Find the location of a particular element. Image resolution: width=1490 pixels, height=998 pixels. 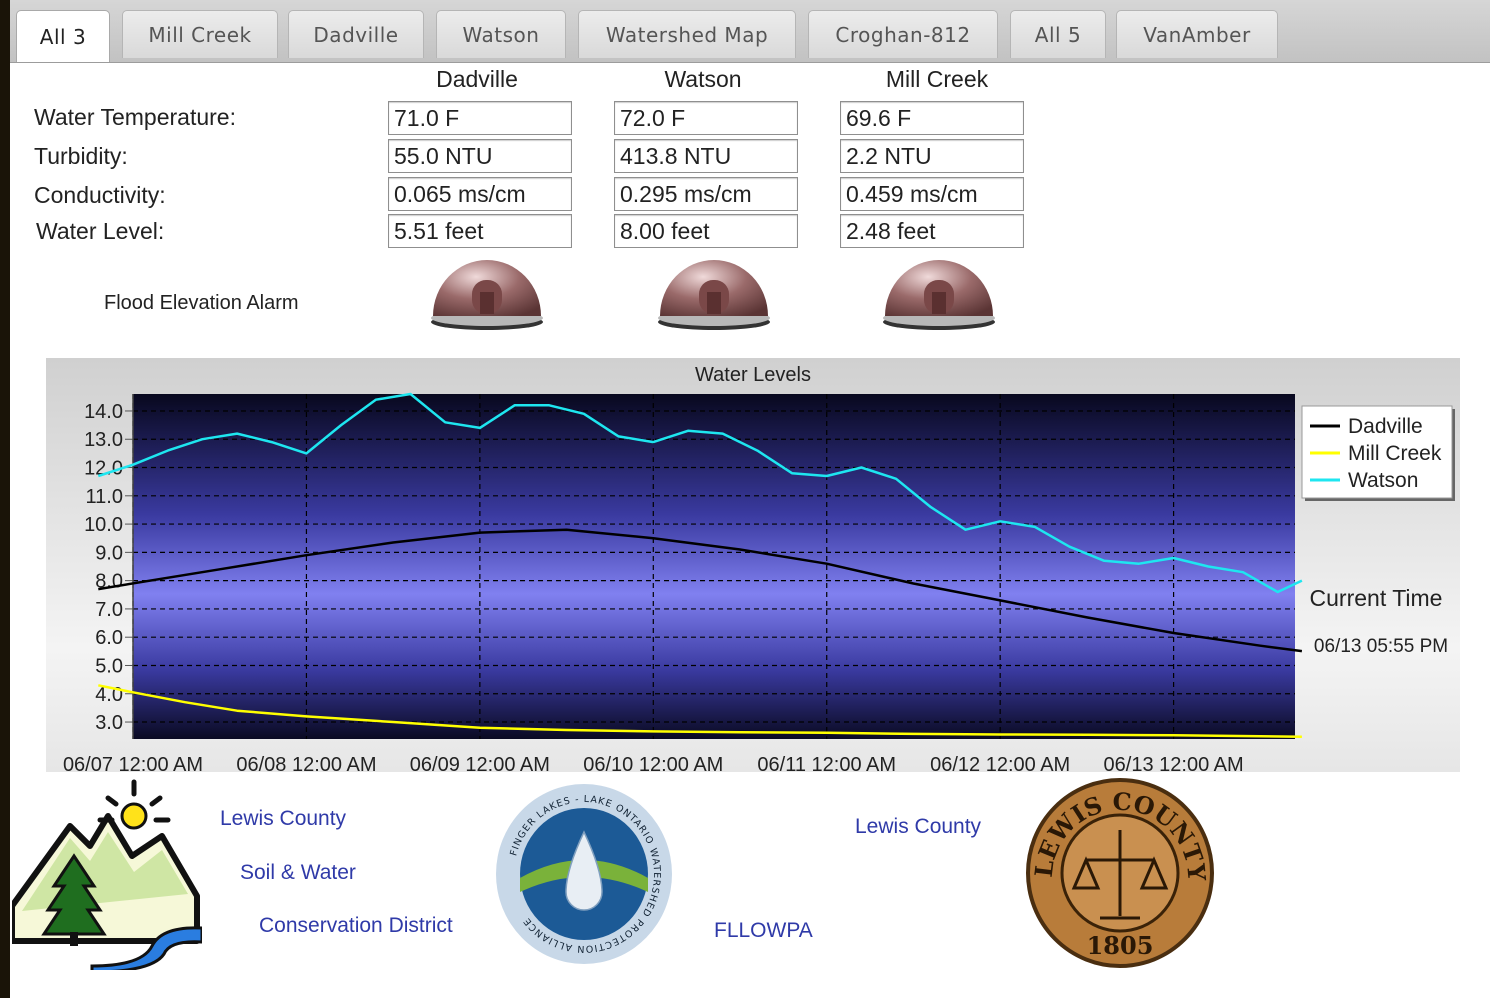

swcd-link-line2: Soil & Water is located at coordinates (298, 873).